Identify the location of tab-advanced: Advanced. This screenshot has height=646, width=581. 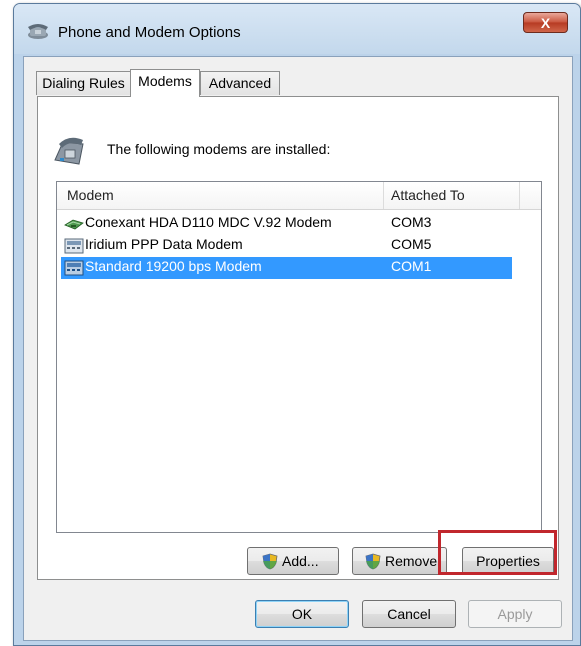
(240, 83).